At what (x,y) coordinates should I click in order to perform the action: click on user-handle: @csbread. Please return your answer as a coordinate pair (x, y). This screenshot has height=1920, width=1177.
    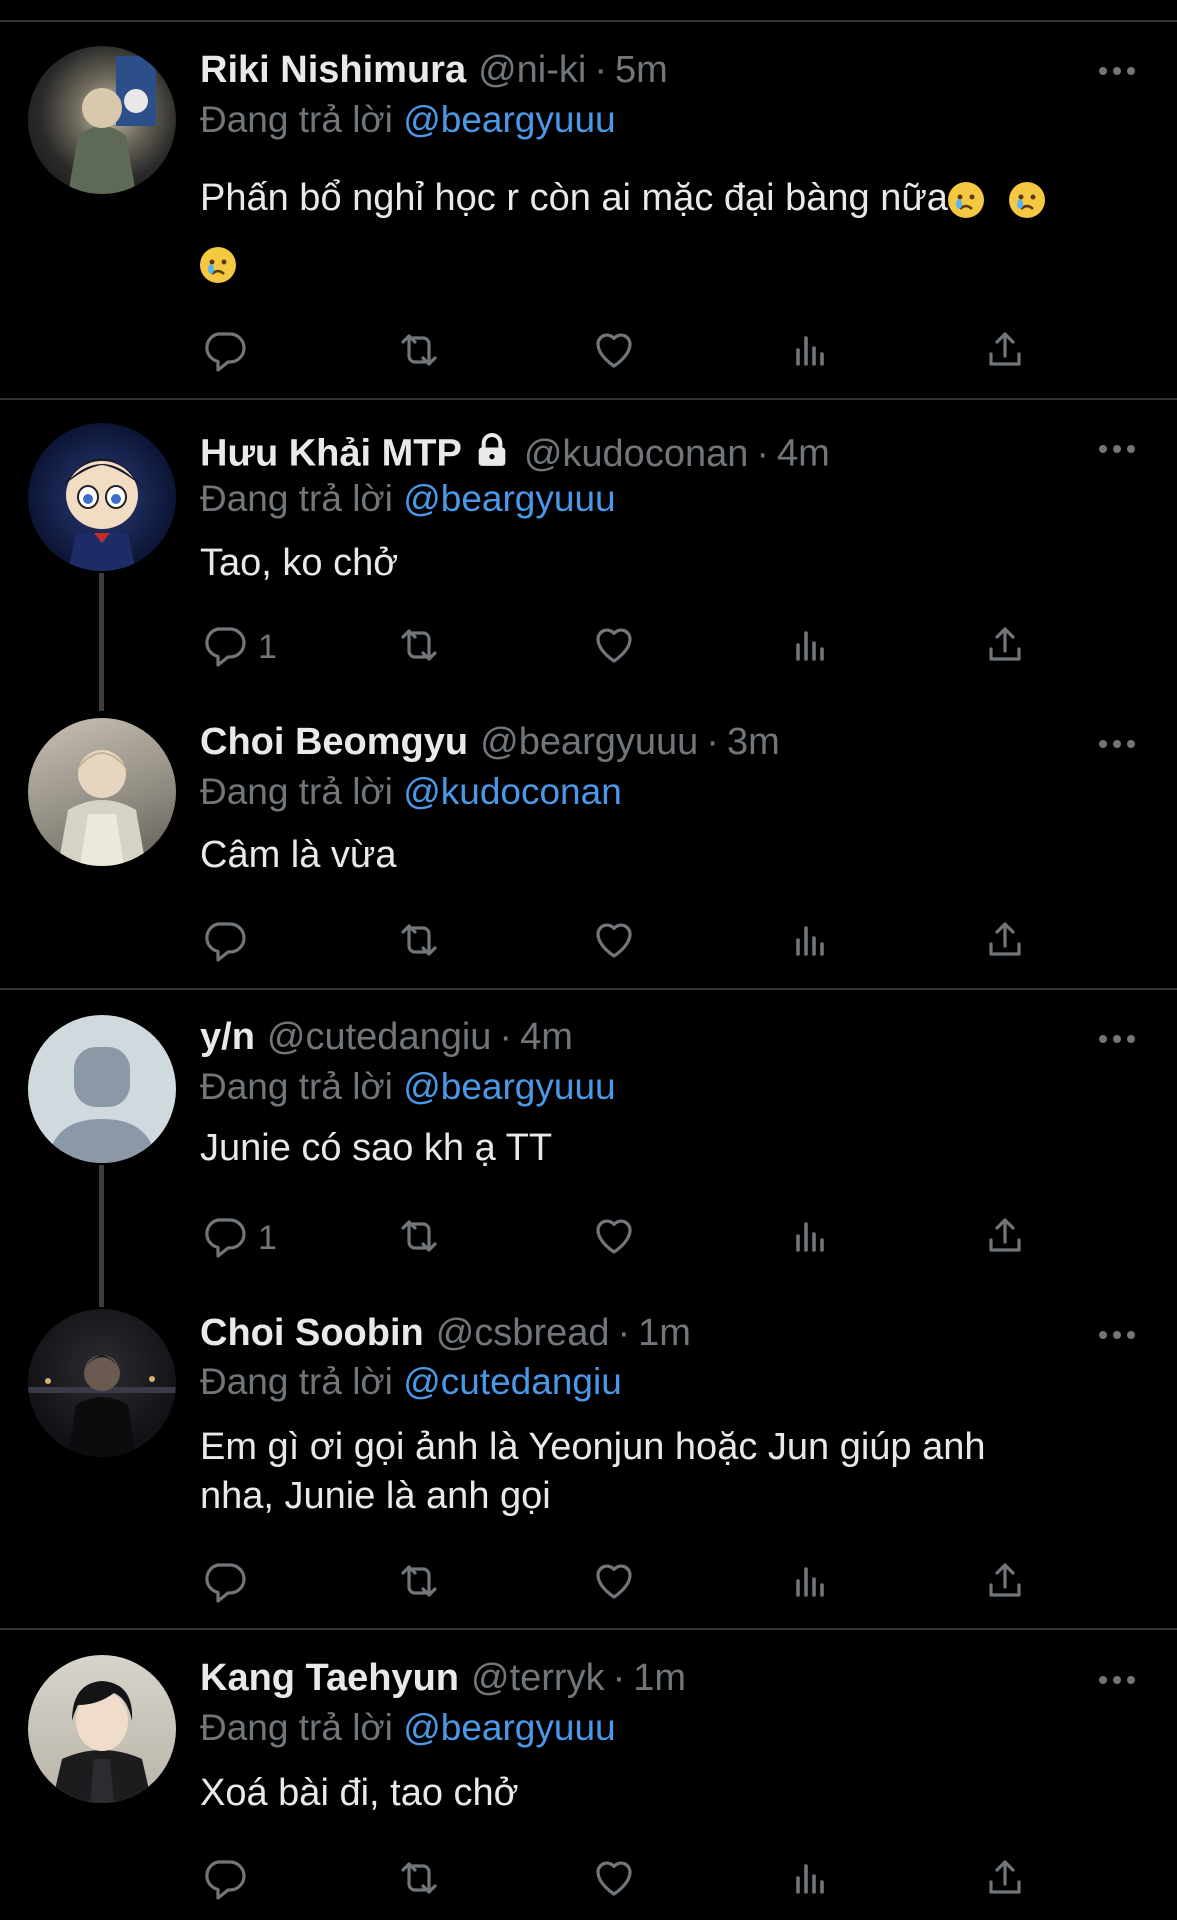
    Looking at the image, I should click on (523, 1333).